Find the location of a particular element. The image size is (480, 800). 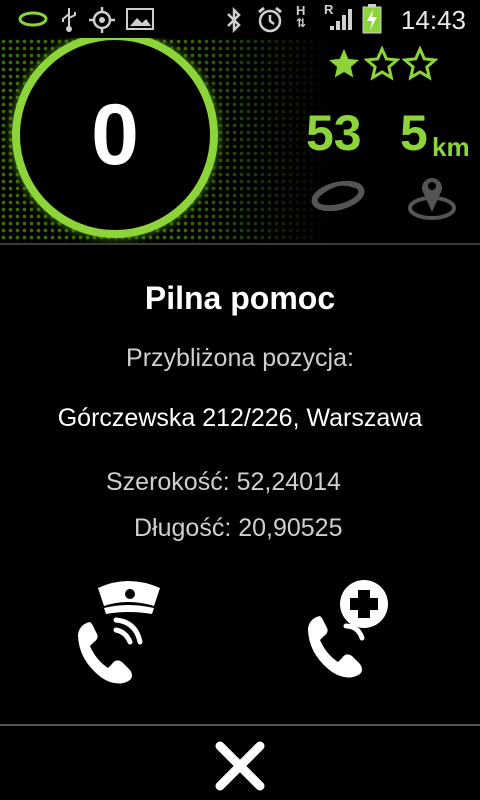

distance-value: 5 is located at coordinates (414, 133).